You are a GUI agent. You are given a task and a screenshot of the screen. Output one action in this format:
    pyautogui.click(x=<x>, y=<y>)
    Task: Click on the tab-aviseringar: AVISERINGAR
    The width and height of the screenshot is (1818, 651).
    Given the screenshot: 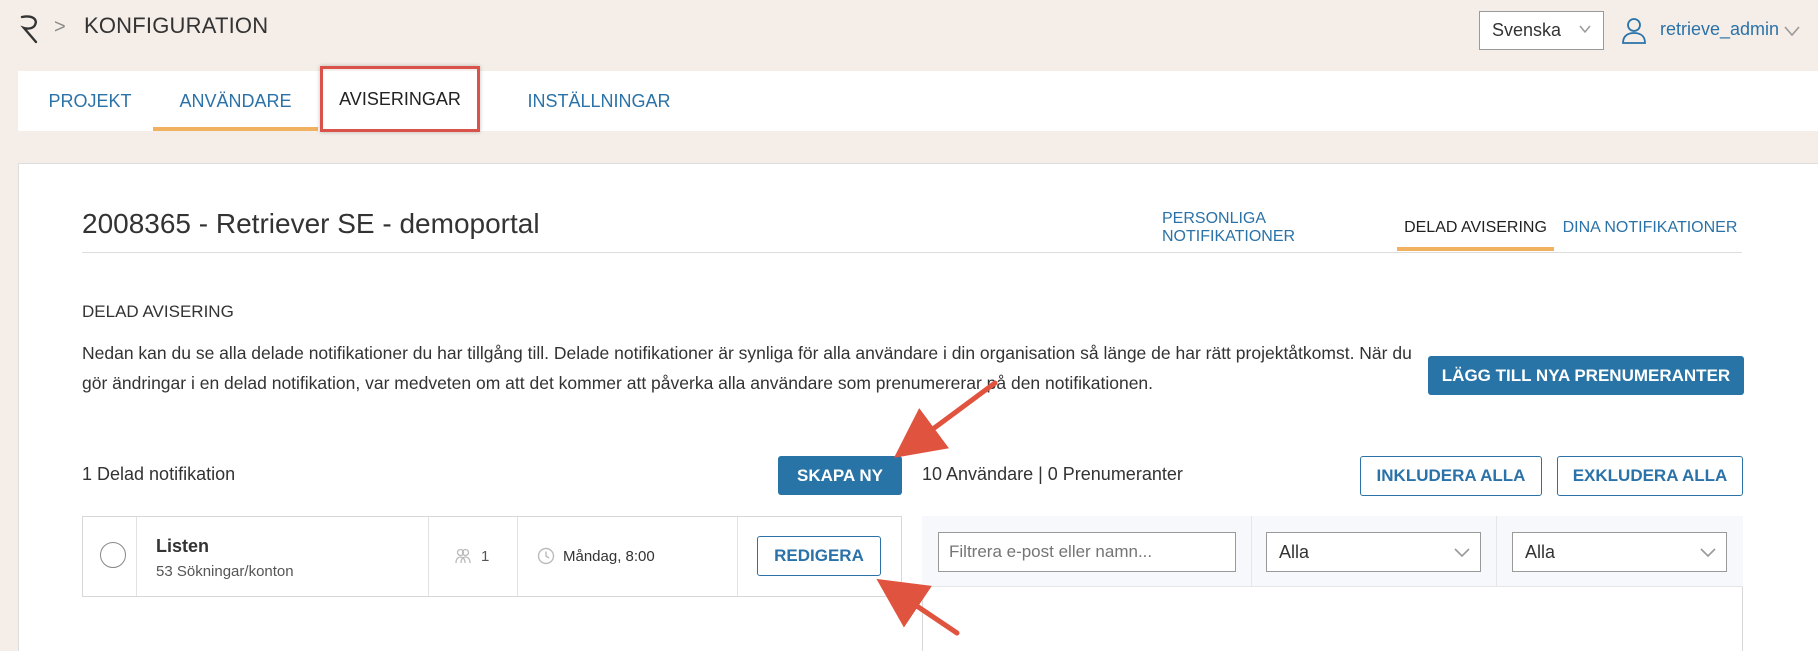 What is the action you would take?
    pyautogui.click(x=400, y=99)
    